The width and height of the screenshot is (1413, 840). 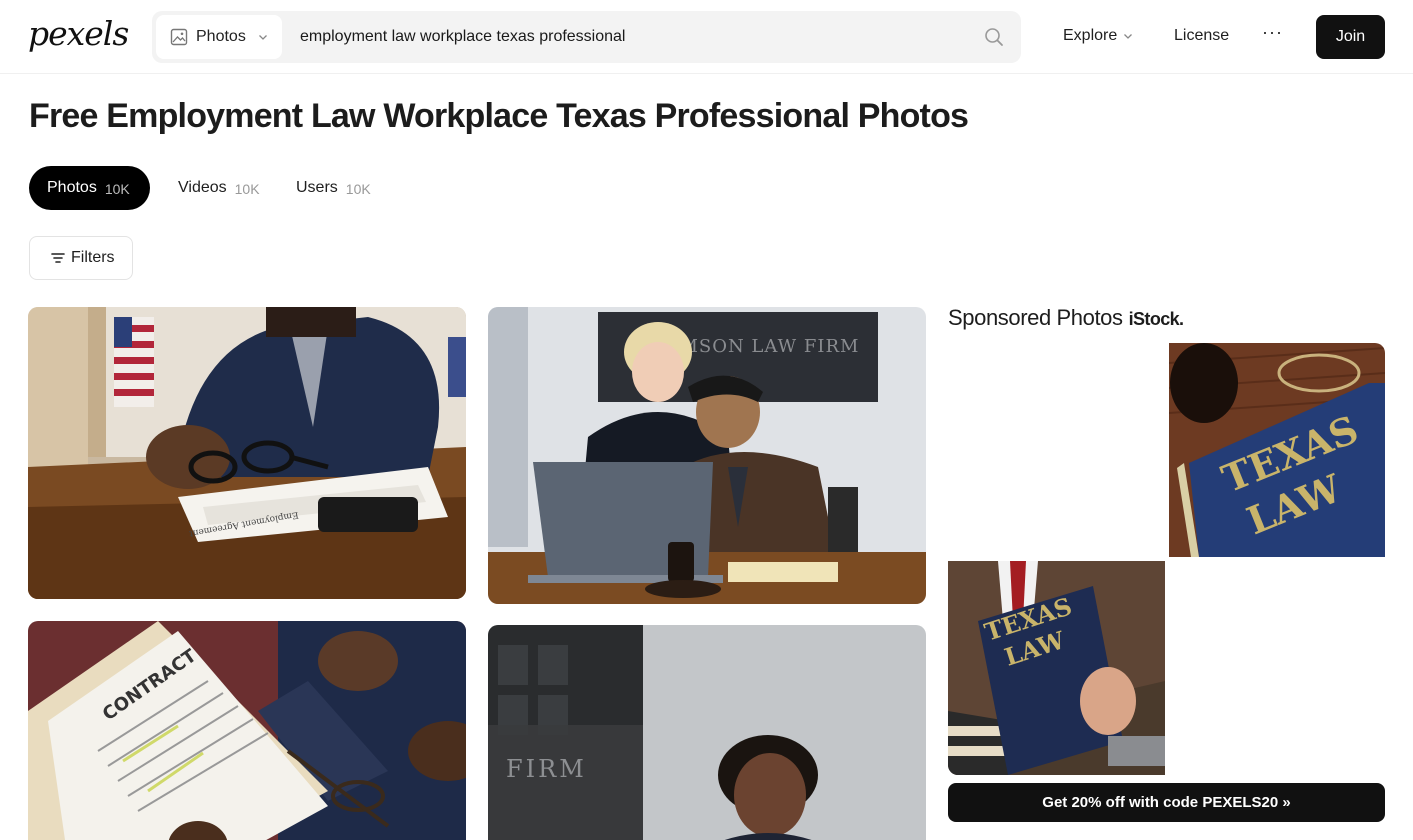 I want to click on photo-texas-law-man: TEXAS LAW, so click(x=1056, y=668).